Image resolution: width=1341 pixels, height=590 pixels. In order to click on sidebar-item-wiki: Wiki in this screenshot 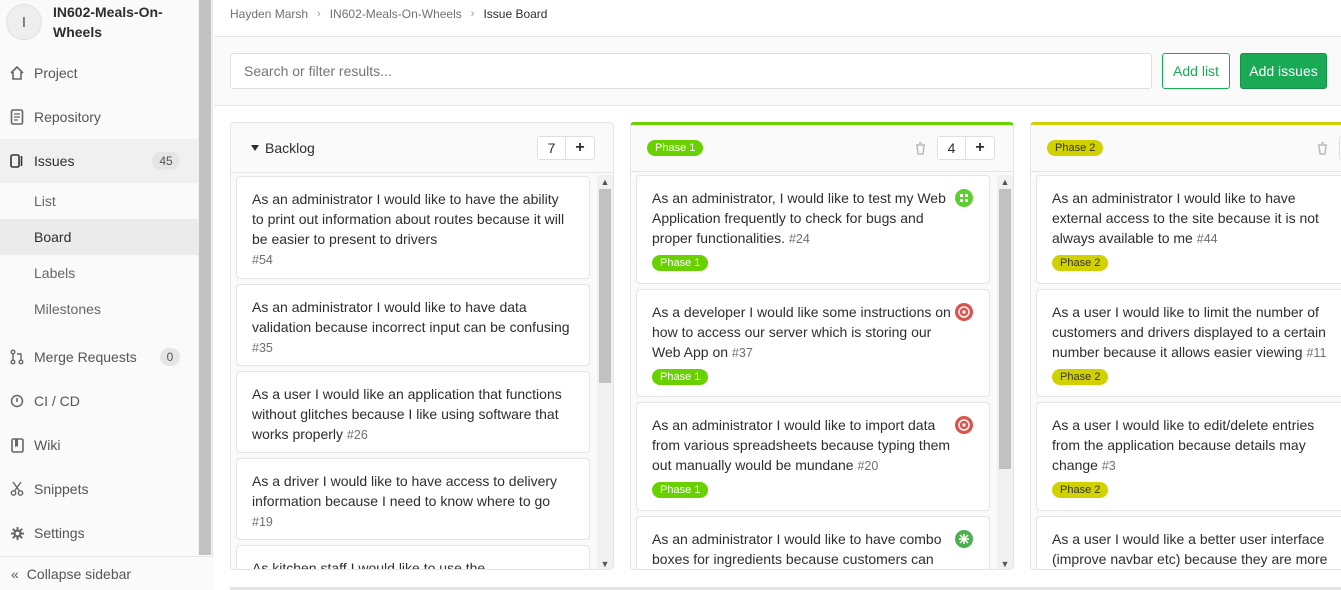, I will do `click(99, 445)`.